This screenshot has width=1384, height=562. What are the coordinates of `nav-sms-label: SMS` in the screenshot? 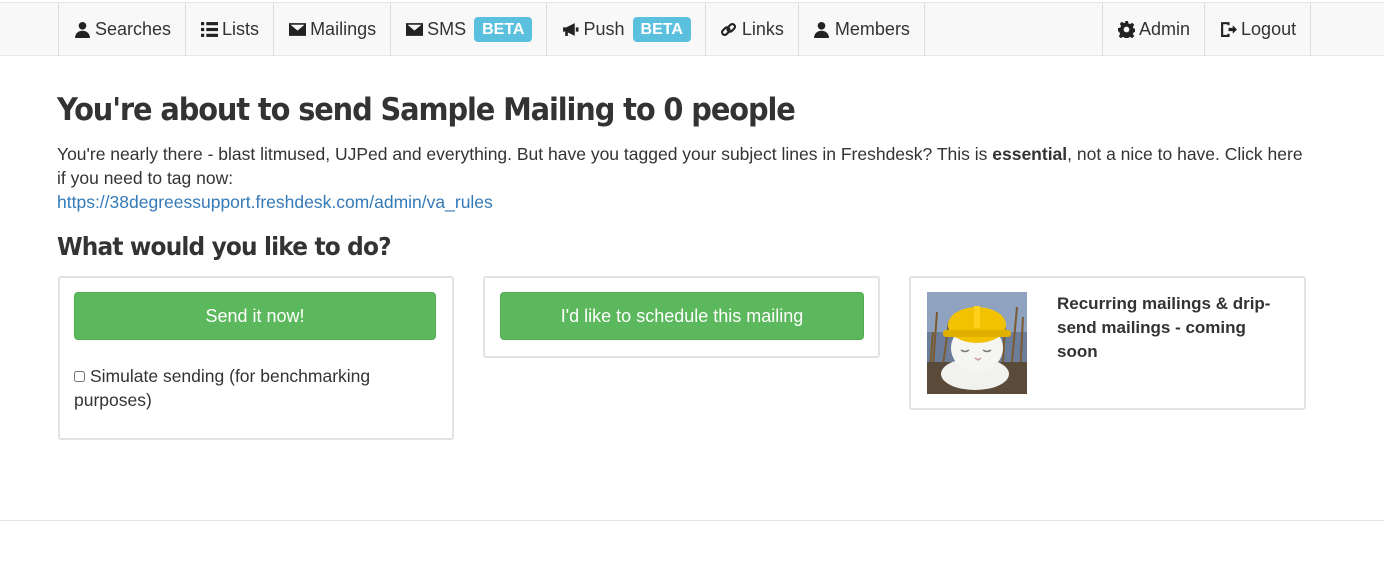 It's located at (447, 29).